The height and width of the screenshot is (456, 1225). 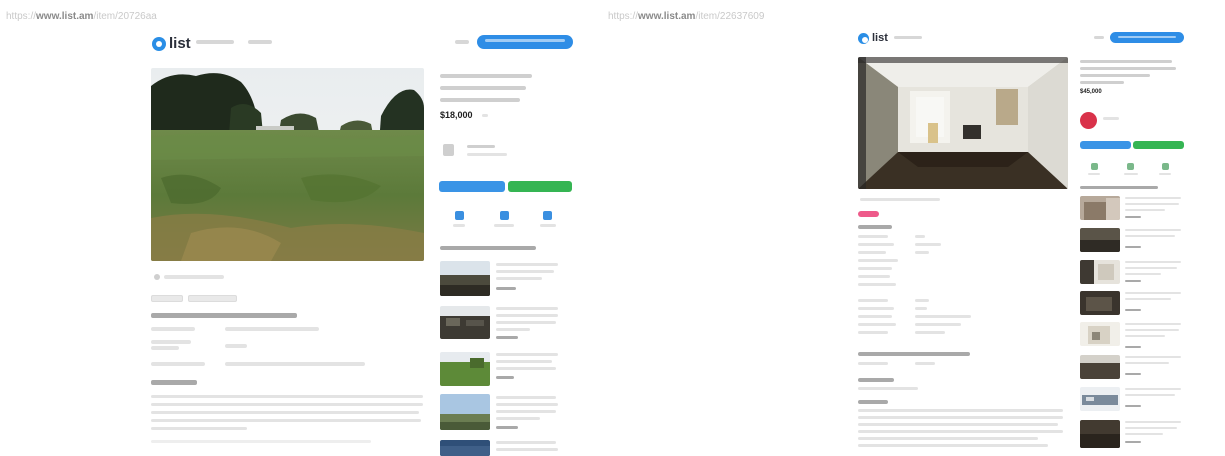 What do you see at coordinates (65, 16) in the screenshot?
I see `url-host: www.list.am` at bounding box center [65, 16].